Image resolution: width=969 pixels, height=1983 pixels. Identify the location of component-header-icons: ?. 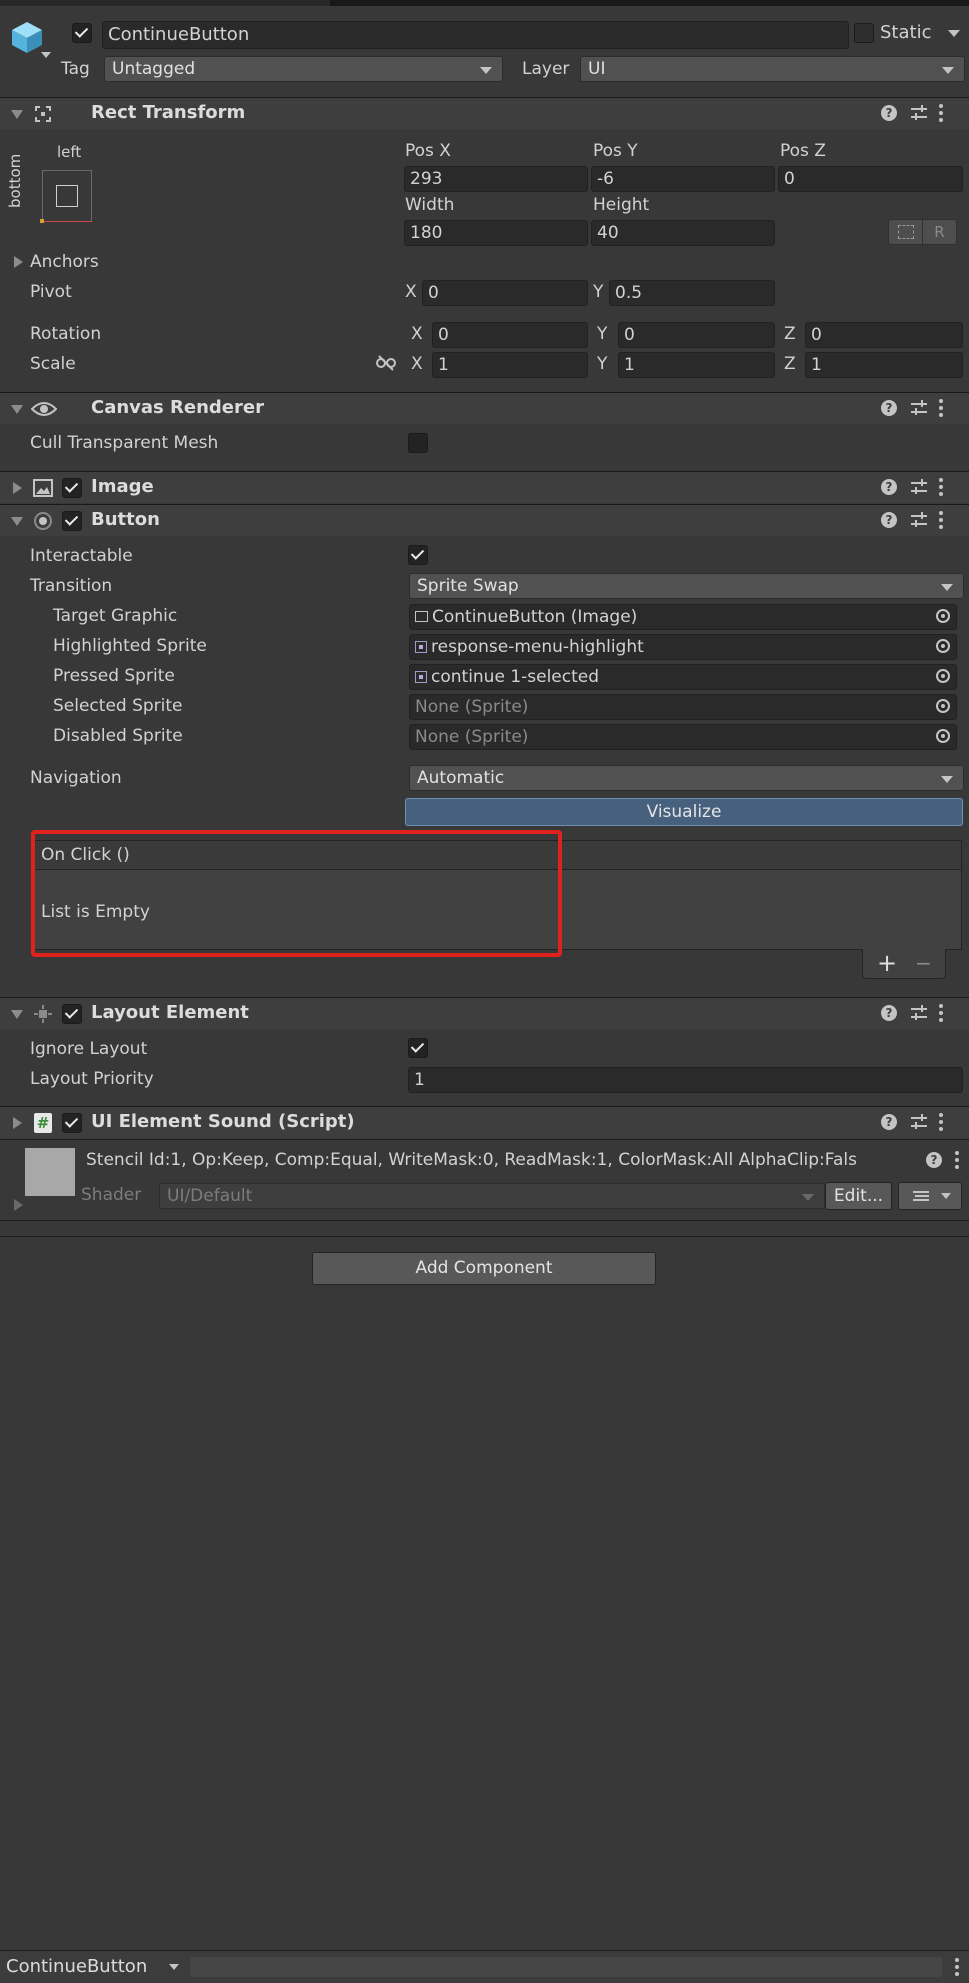
(921, 1123).